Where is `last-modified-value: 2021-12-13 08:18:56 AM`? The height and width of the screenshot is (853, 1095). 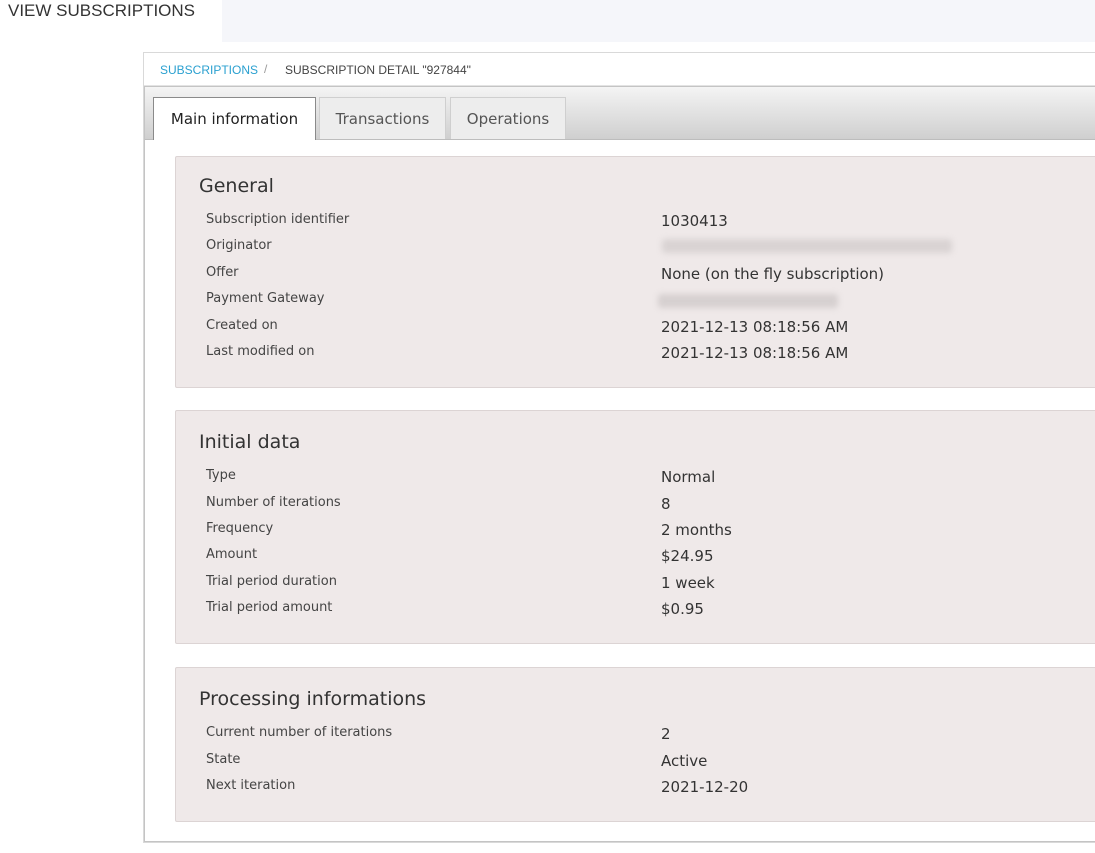 last-modified-value: 2021-12-13 08:18:56 AM is located at coordinates (755, 353).